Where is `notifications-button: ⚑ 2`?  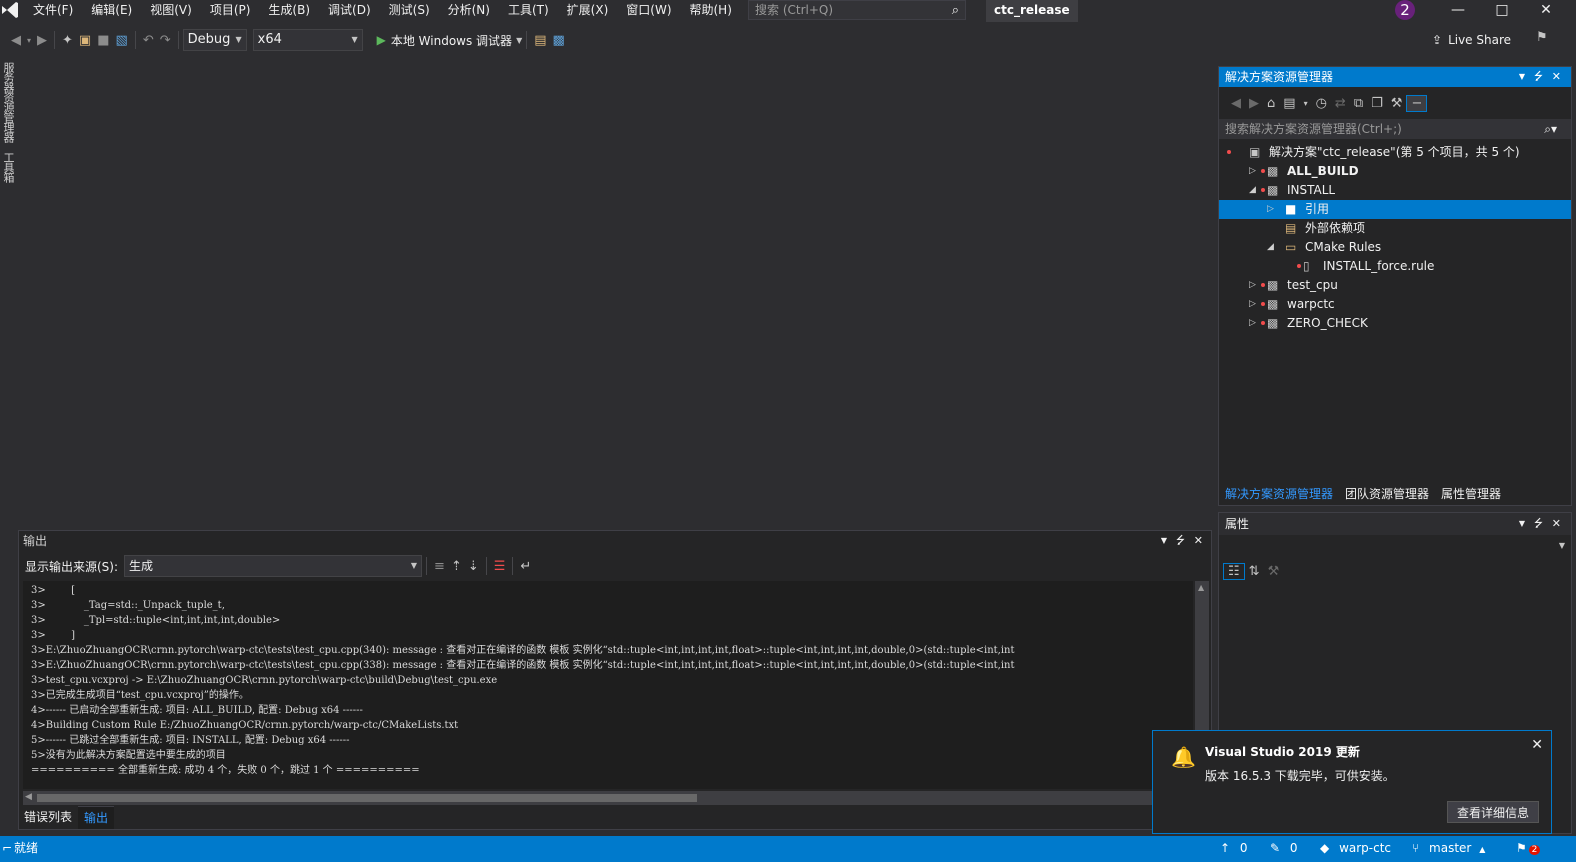 notifications-button: ⚑ 2 is located at coordinates (1528, 849).